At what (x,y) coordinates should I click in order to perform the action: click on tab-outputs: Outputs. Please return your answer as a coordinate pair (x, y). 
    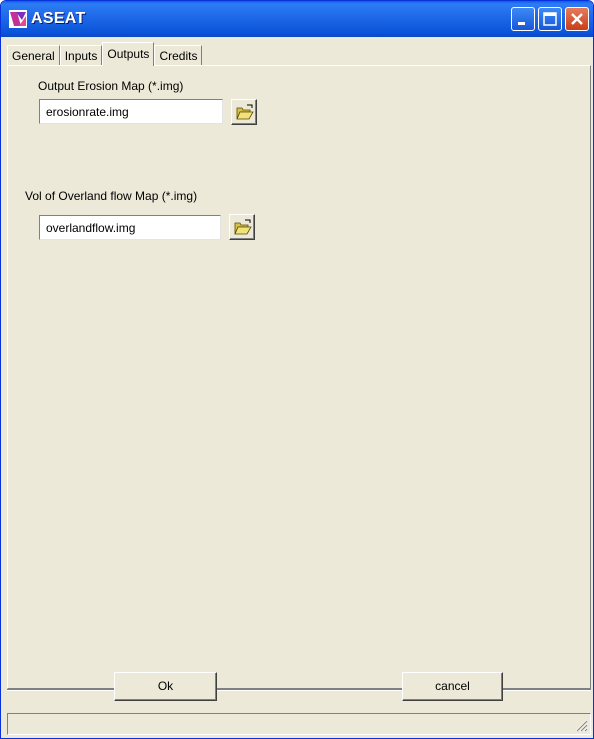
    Looking at the image, I should click on (128, 54).